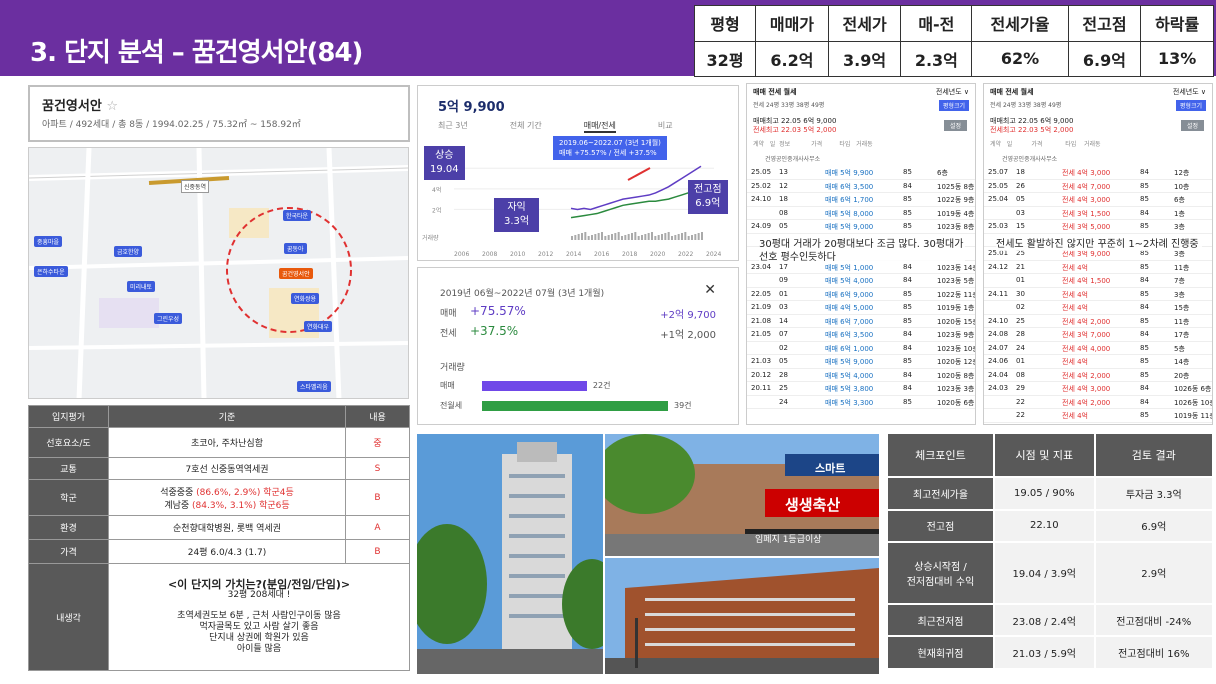  I want to click on table-row: 21.05 07 매매 6억 3,500 84 1023동 9층, so click(861, 335).